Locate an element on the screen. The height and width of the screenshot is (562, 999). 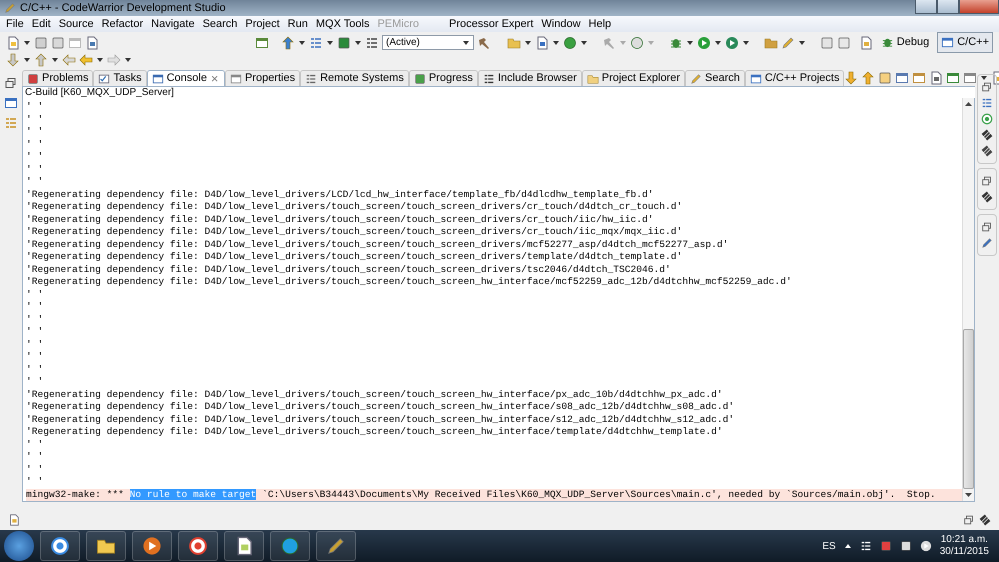
edit-icon is located at coordinates (987, 243).